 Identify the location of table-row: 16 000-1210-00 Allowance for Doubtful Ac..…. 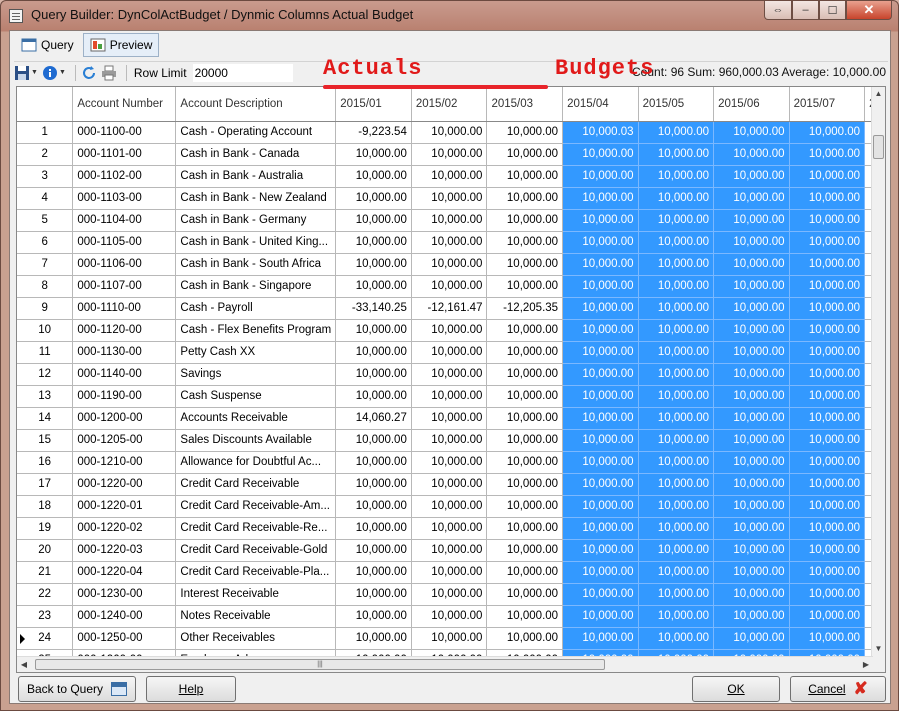
(451, 462).